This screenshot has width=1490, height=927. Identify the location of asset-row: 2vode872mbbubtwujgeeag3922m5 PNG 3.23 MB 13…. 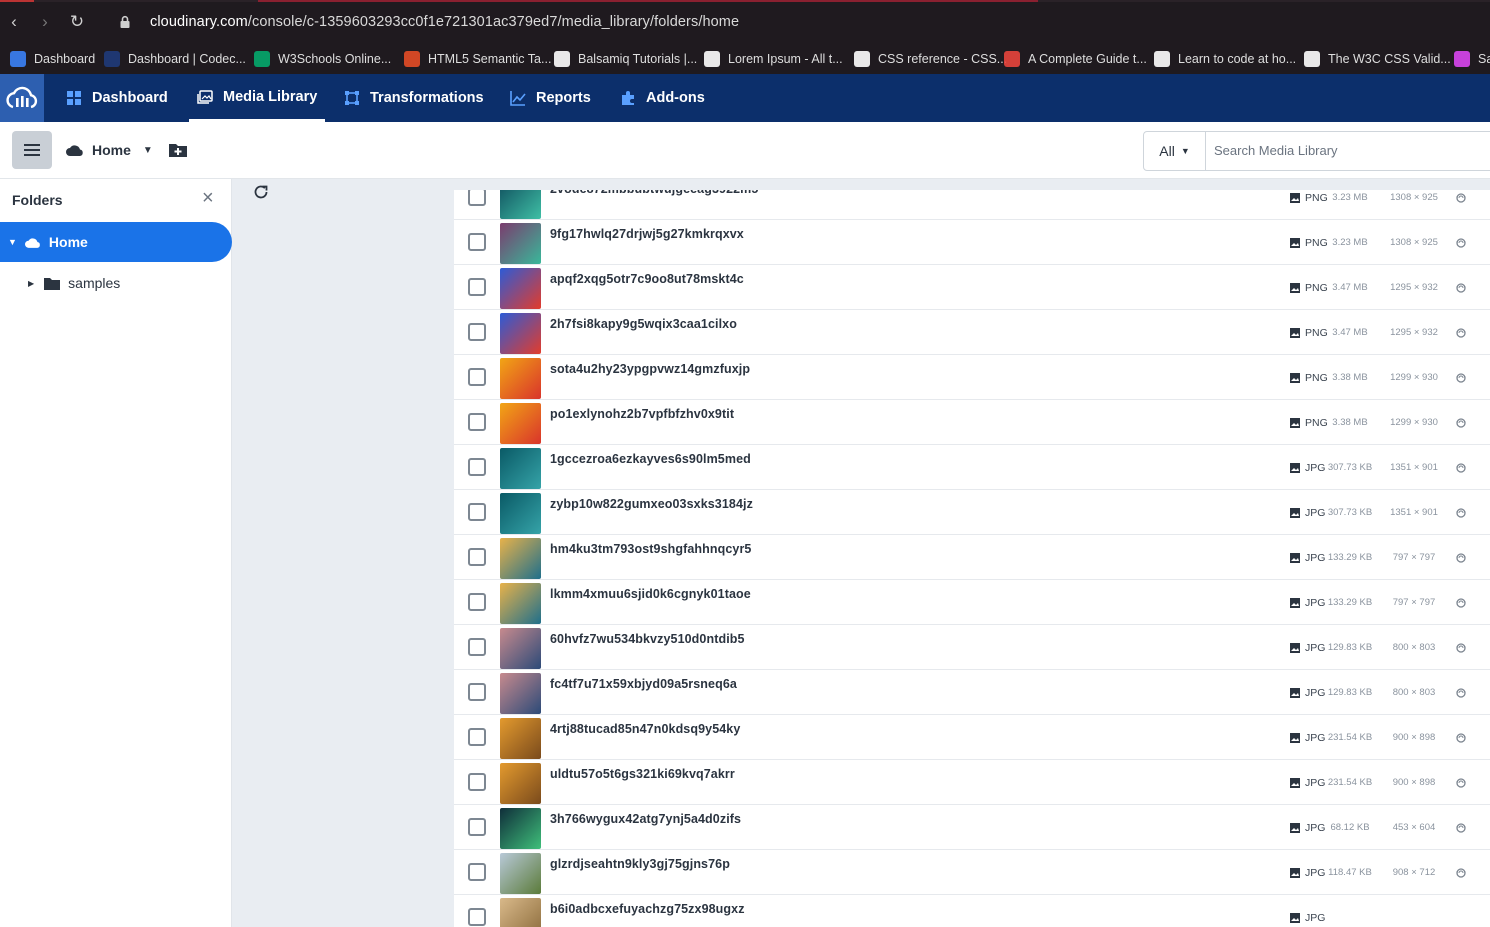
(972, 205).